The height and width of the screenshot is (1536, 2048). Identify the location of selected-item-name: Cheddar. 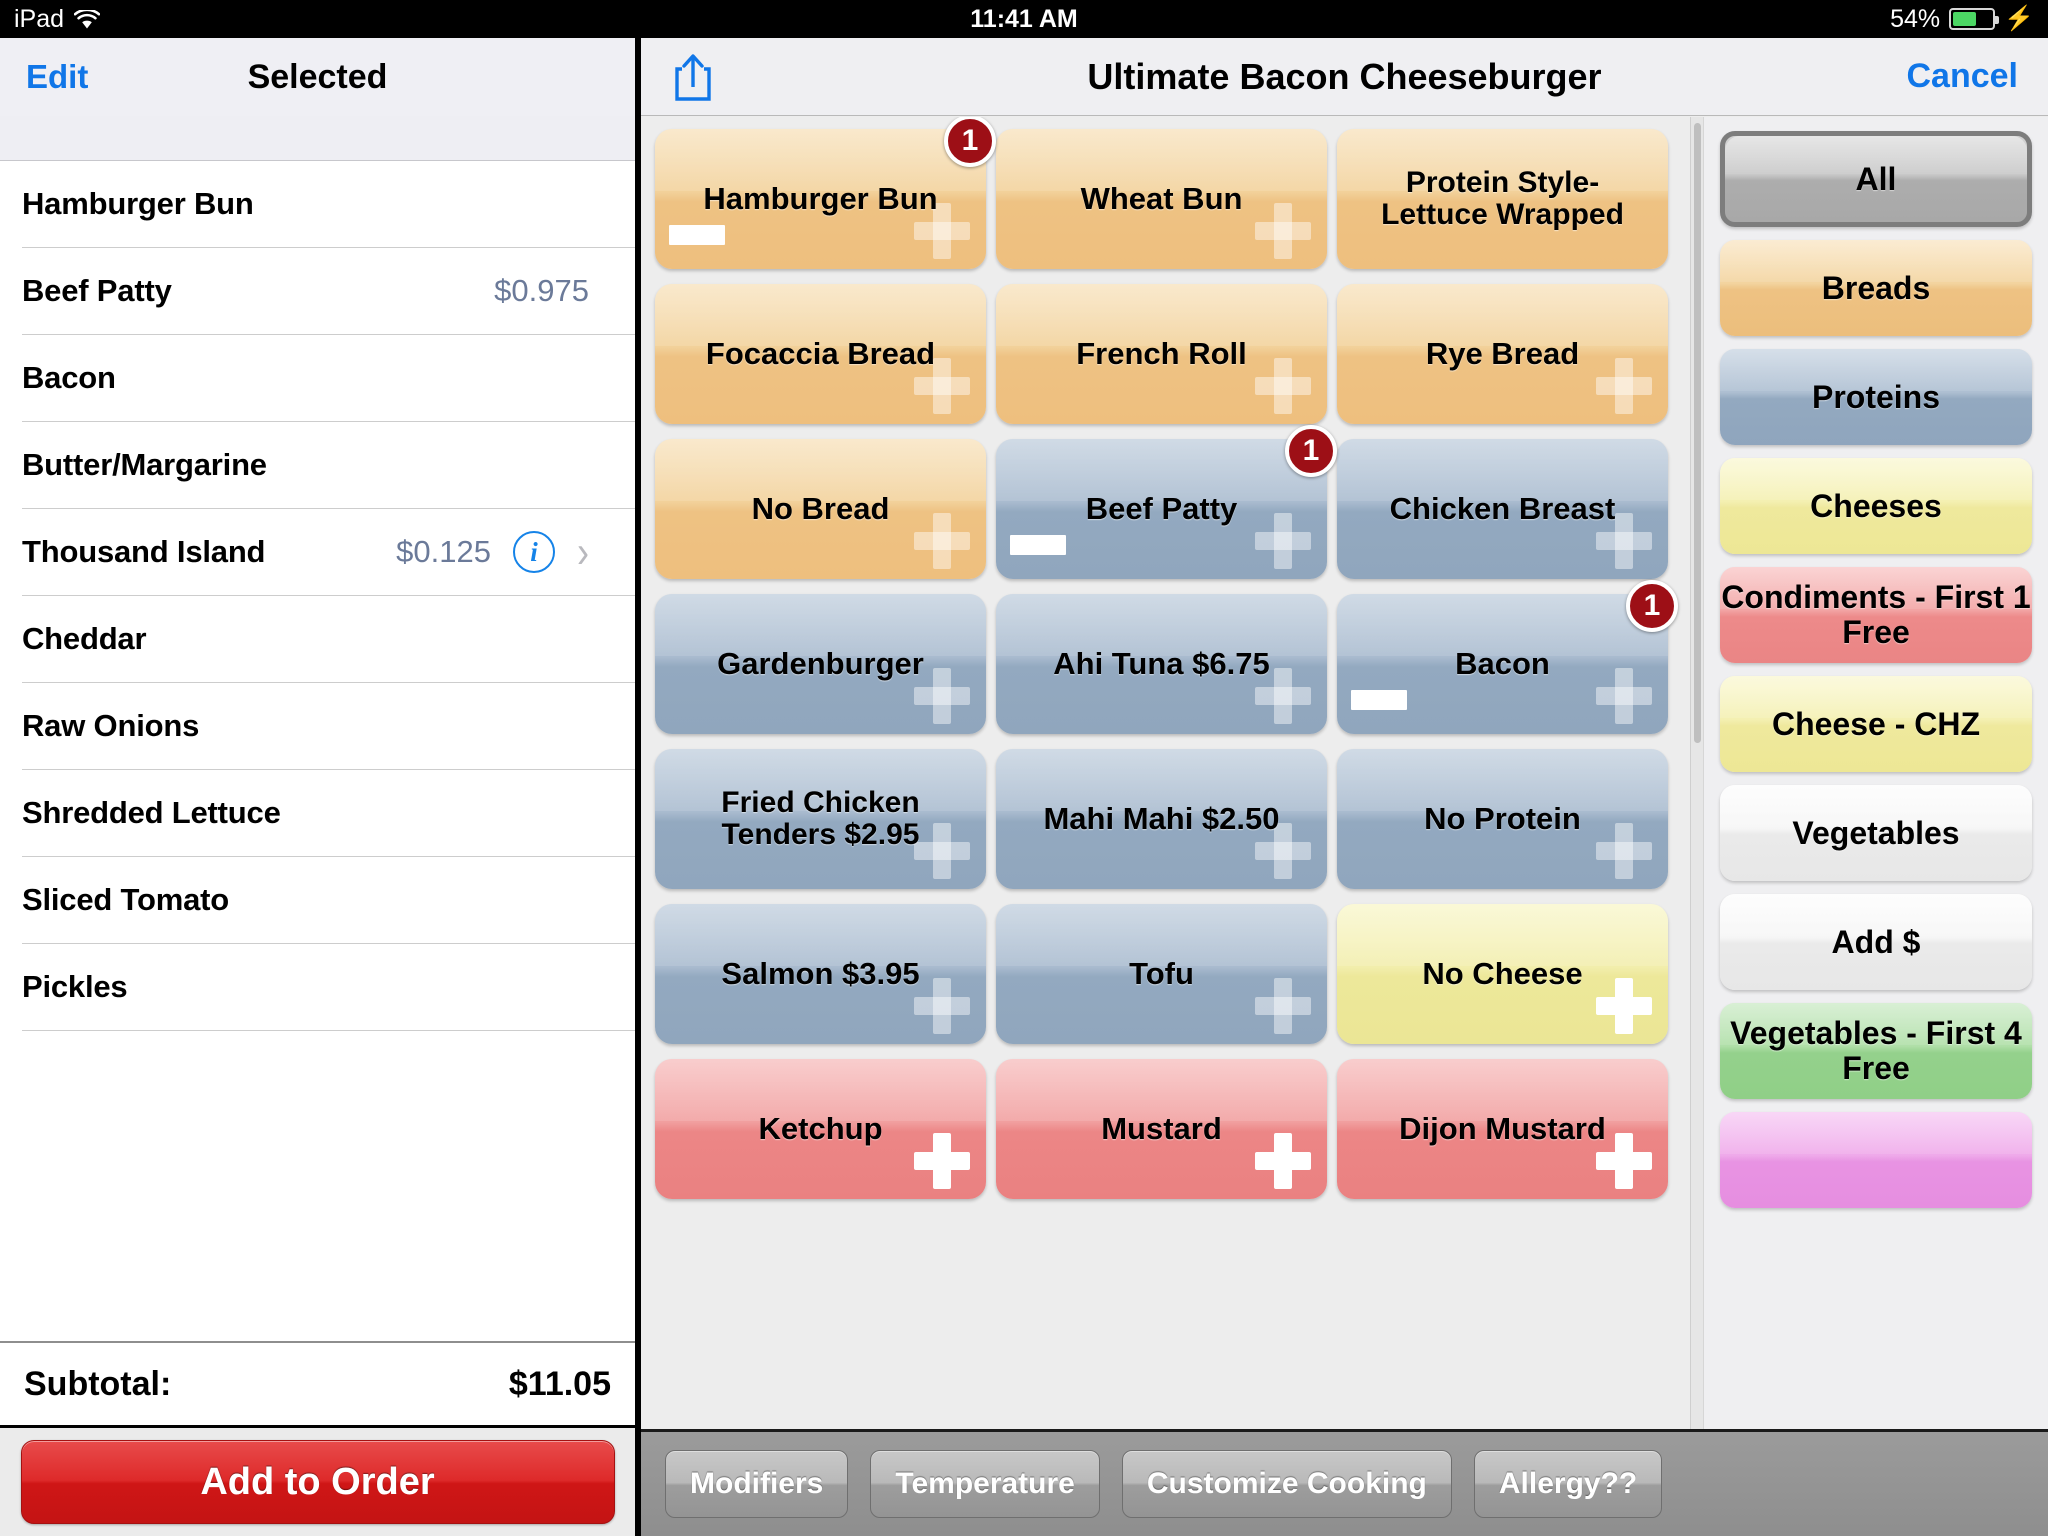
(84, 638).